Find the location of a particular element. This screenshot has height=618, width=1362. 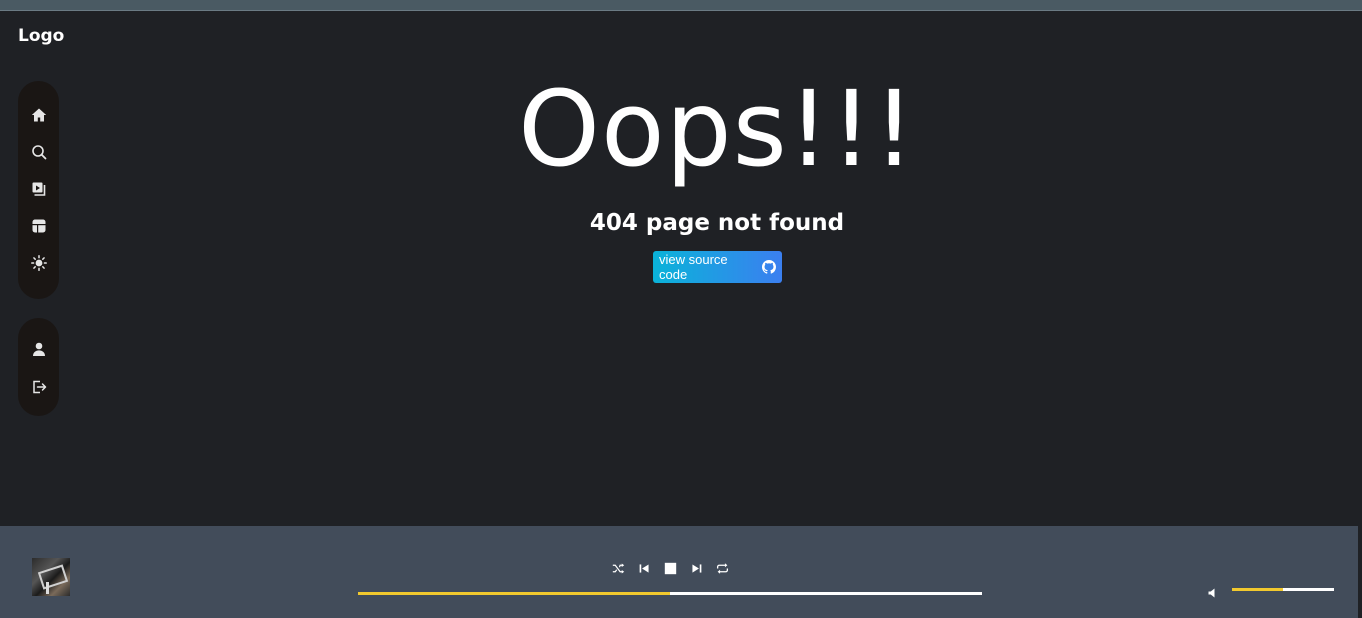

view-source-button: view source code is located at coordinates (717, 267).